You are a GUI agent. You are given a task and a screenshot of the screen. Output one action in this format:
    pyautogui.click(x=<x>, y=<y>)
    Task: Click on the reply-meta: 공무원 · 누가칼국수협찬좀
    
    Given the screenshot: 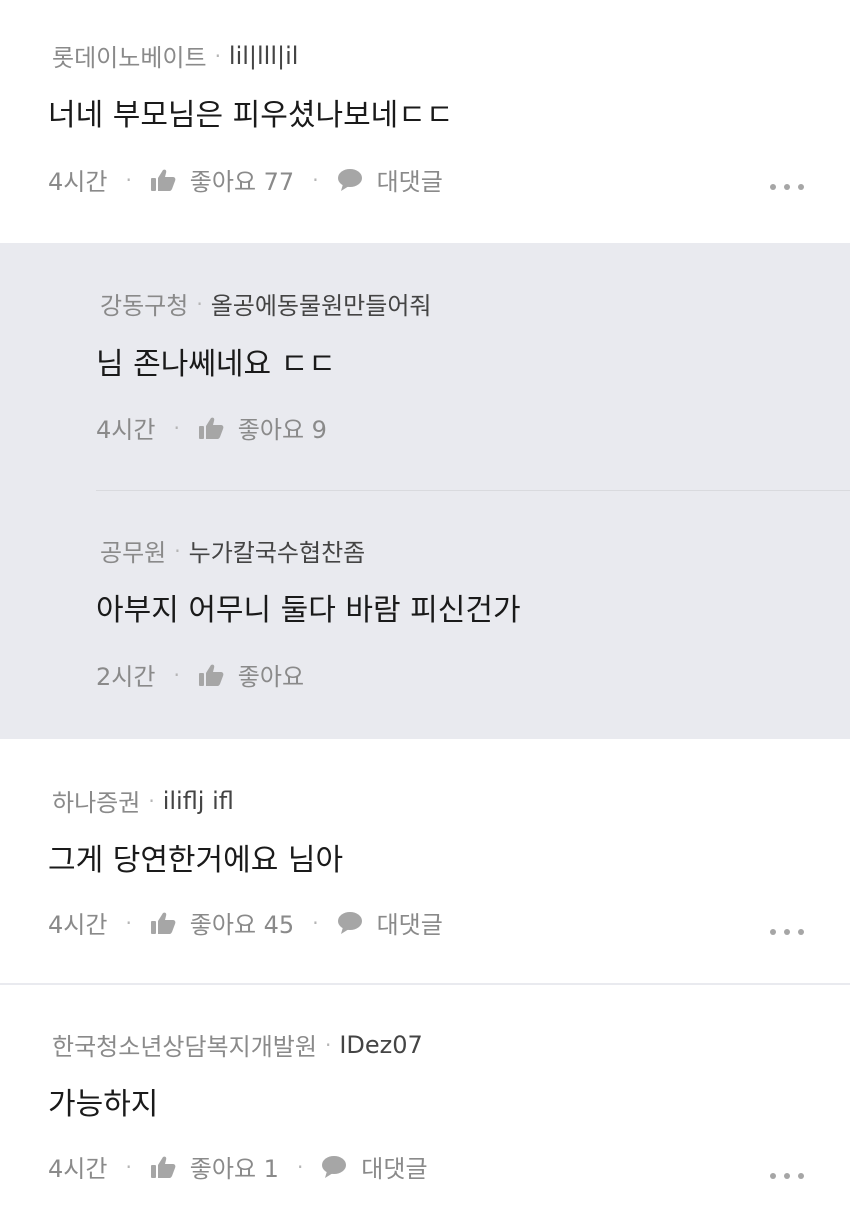 What is the action you would take?
    pyautogui.click(x=232, y=550)
    